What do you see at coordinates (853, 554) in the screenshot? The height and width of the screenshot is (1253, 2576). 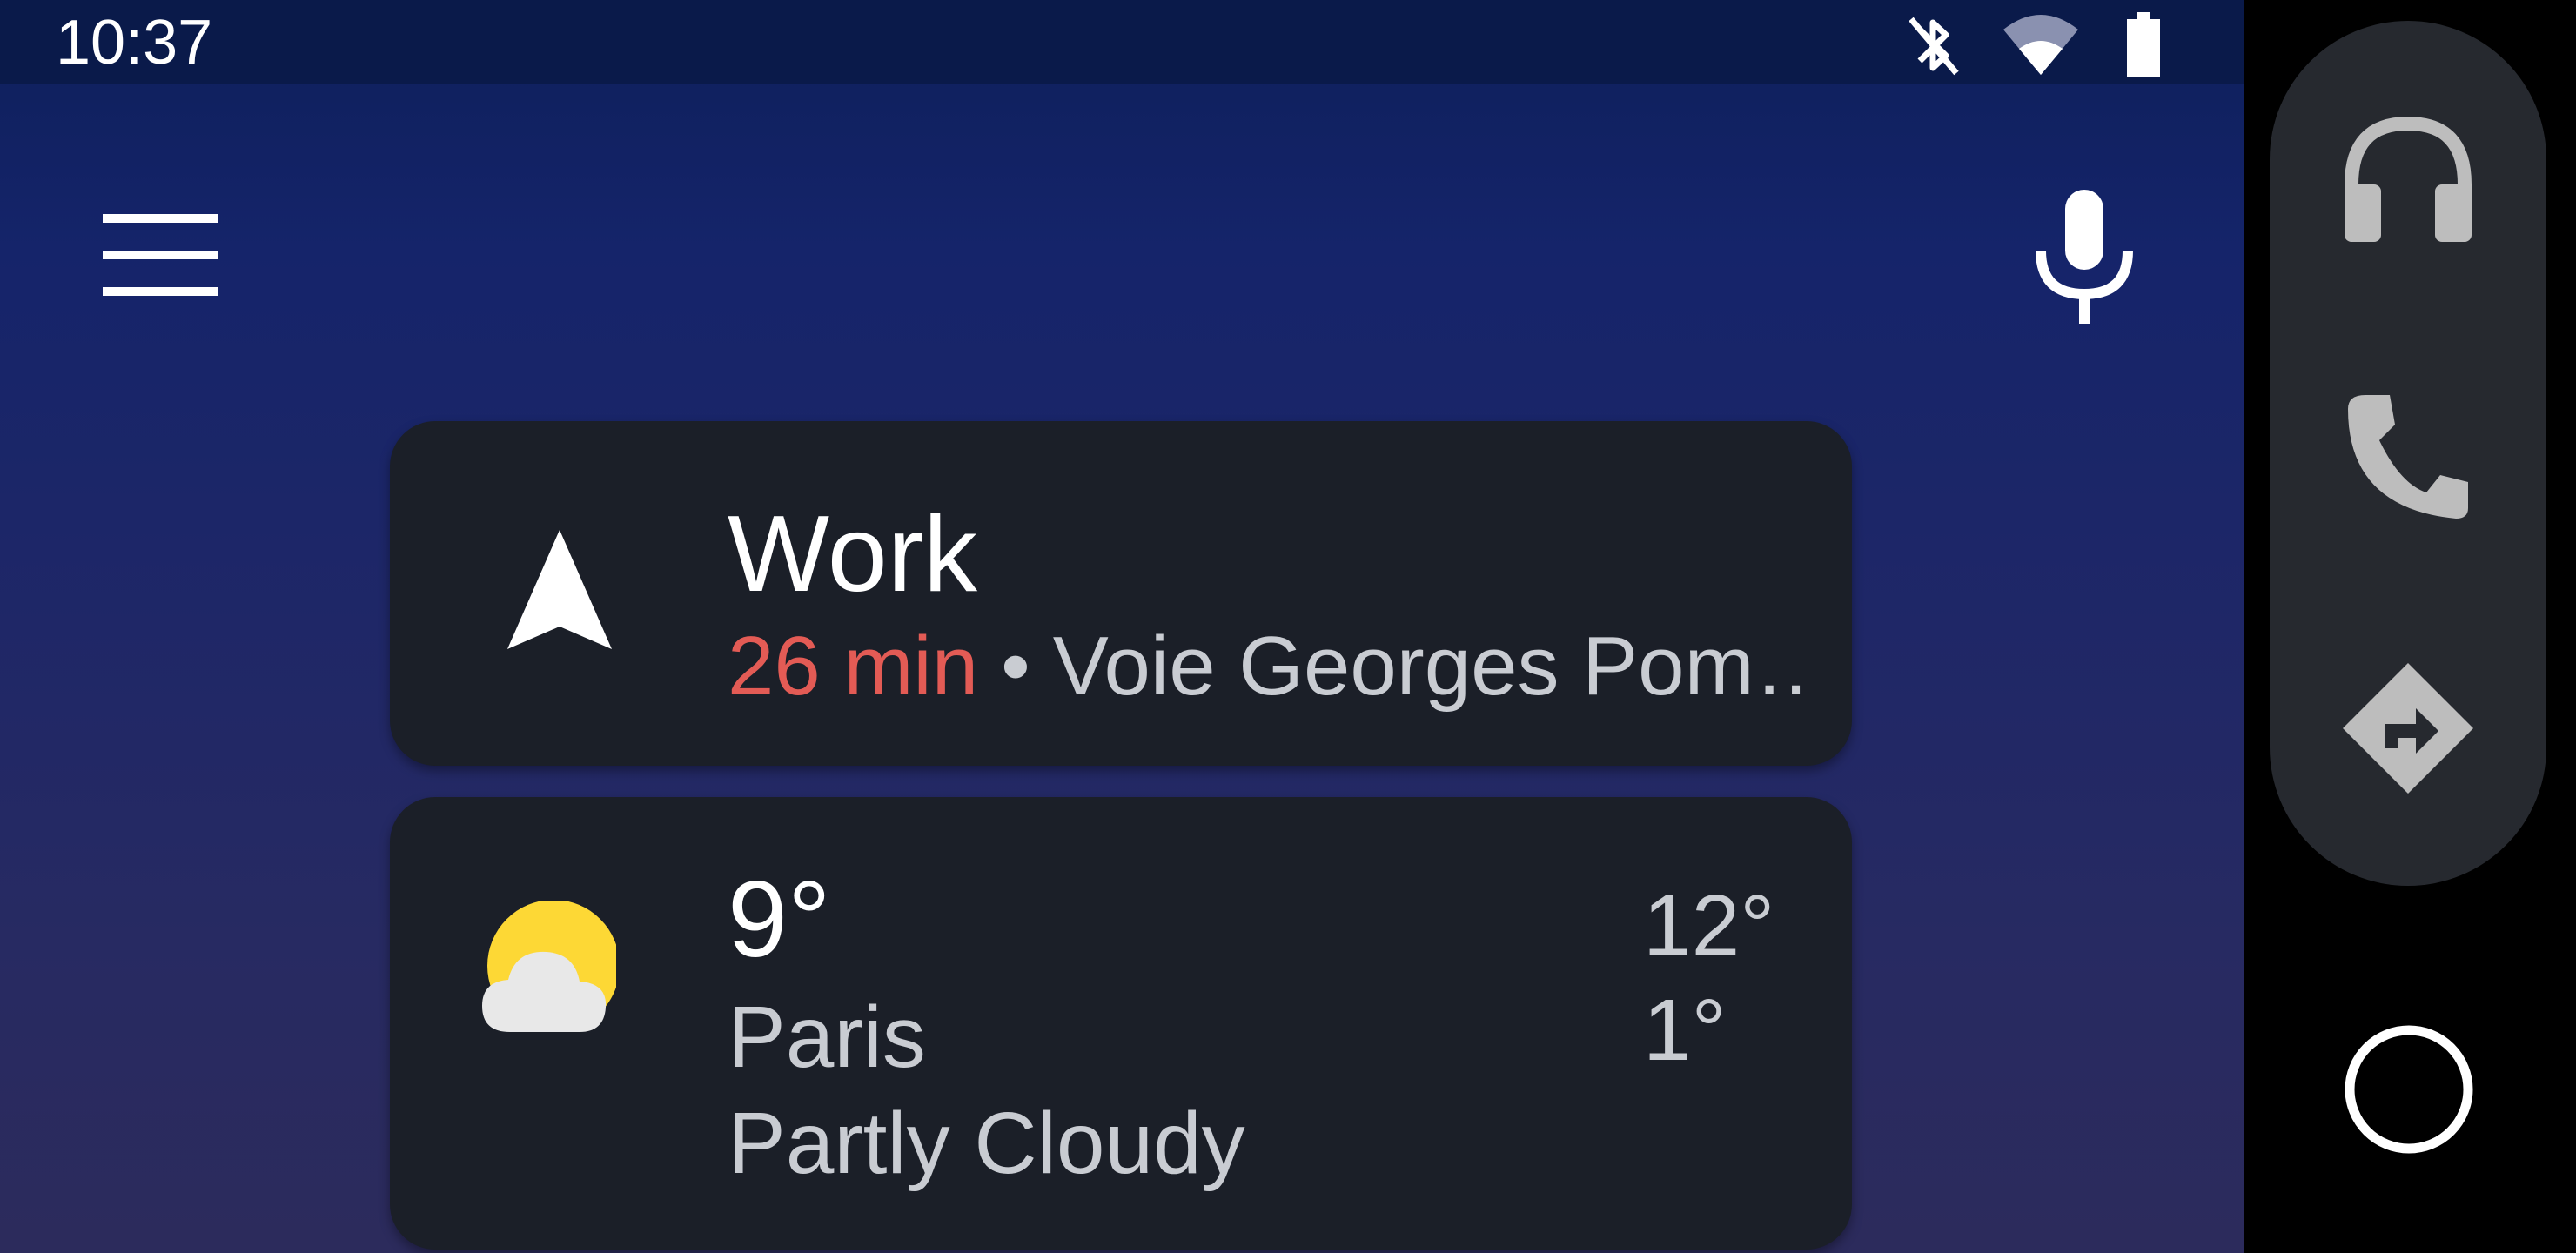 I see `destination-title: Work` at bounding box center [853, 554].